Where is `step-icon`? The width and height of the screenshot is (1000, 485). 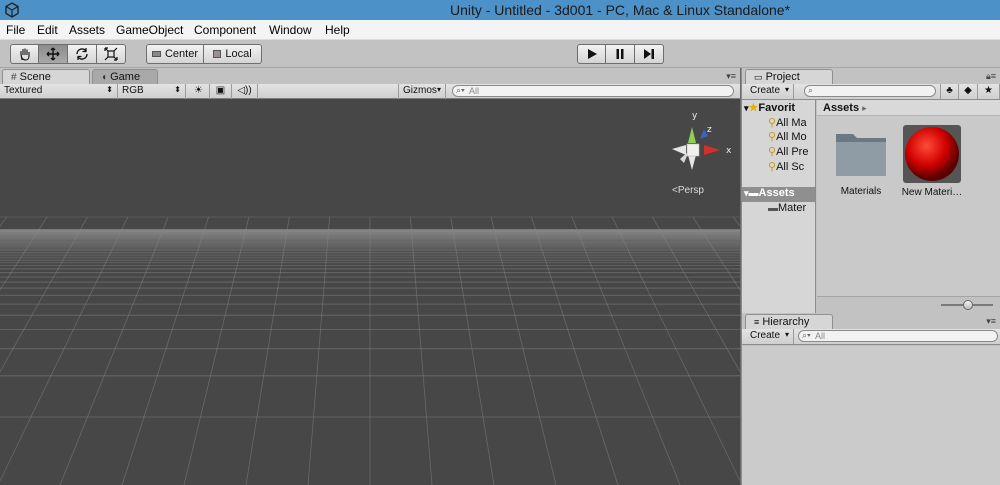 step-icon is located at coordinates (649, 54).